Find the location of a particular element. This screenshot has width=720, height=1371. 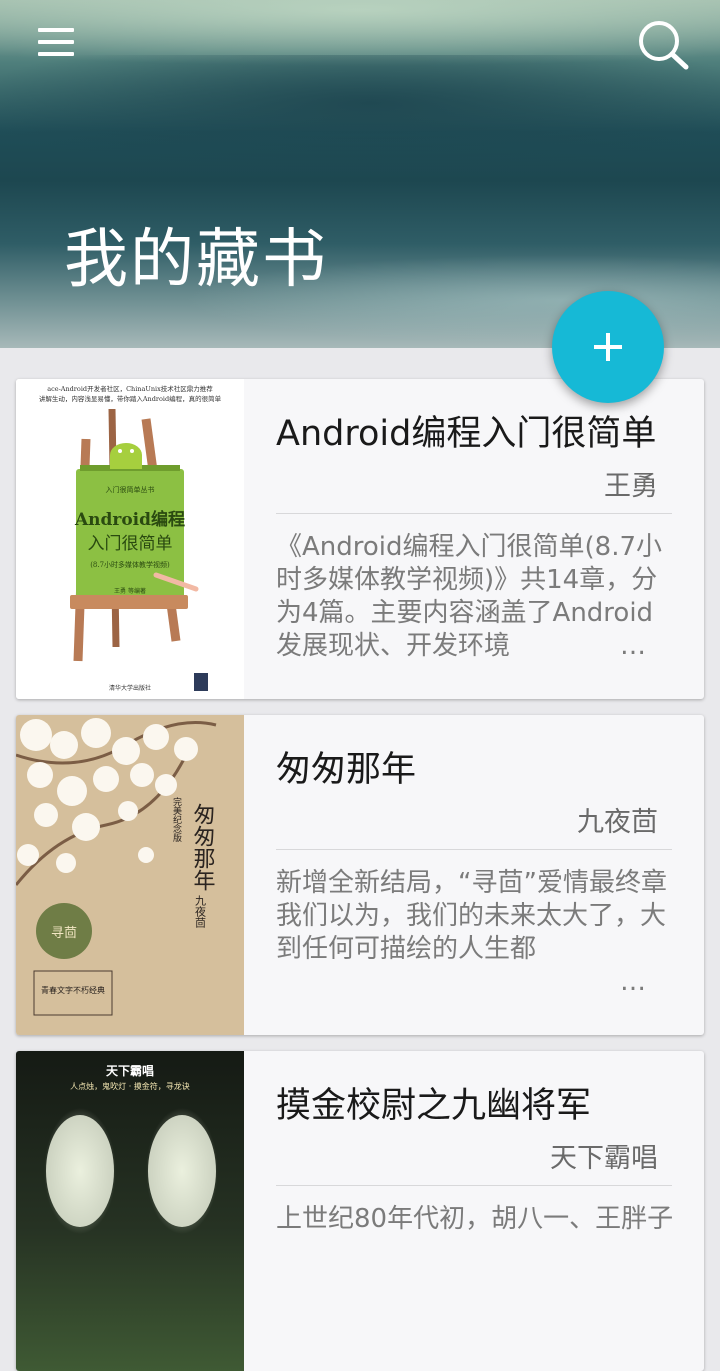

book-author: 王勇 is located at coordinates (631, 486).